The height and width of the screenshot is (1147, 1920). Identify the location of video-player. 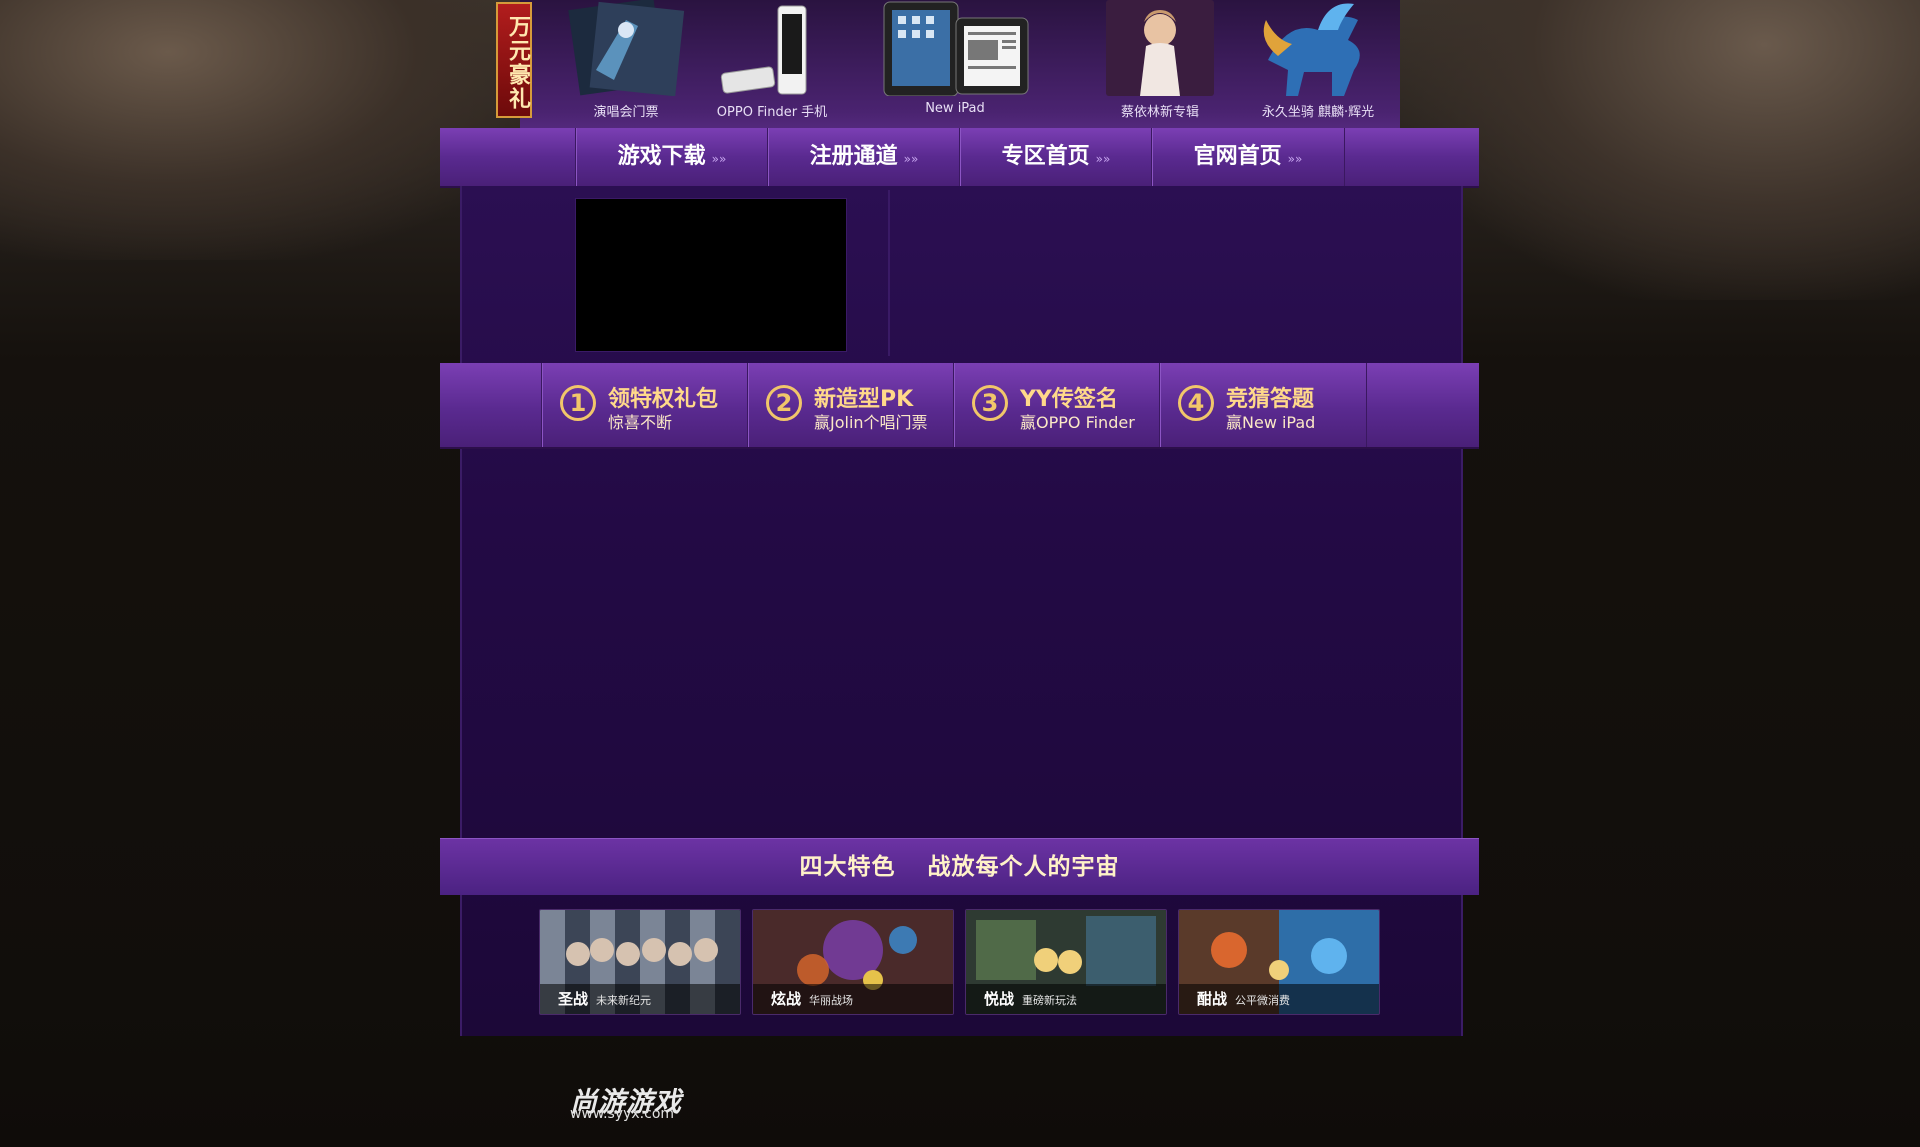
(711, 275).